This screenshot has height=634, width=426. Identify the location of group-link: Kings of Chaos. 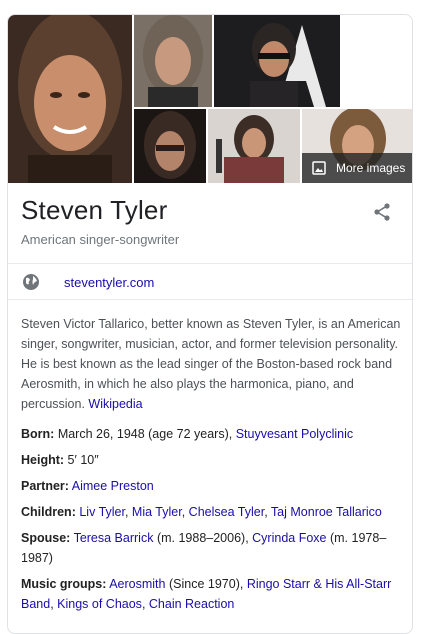
(99, 604).